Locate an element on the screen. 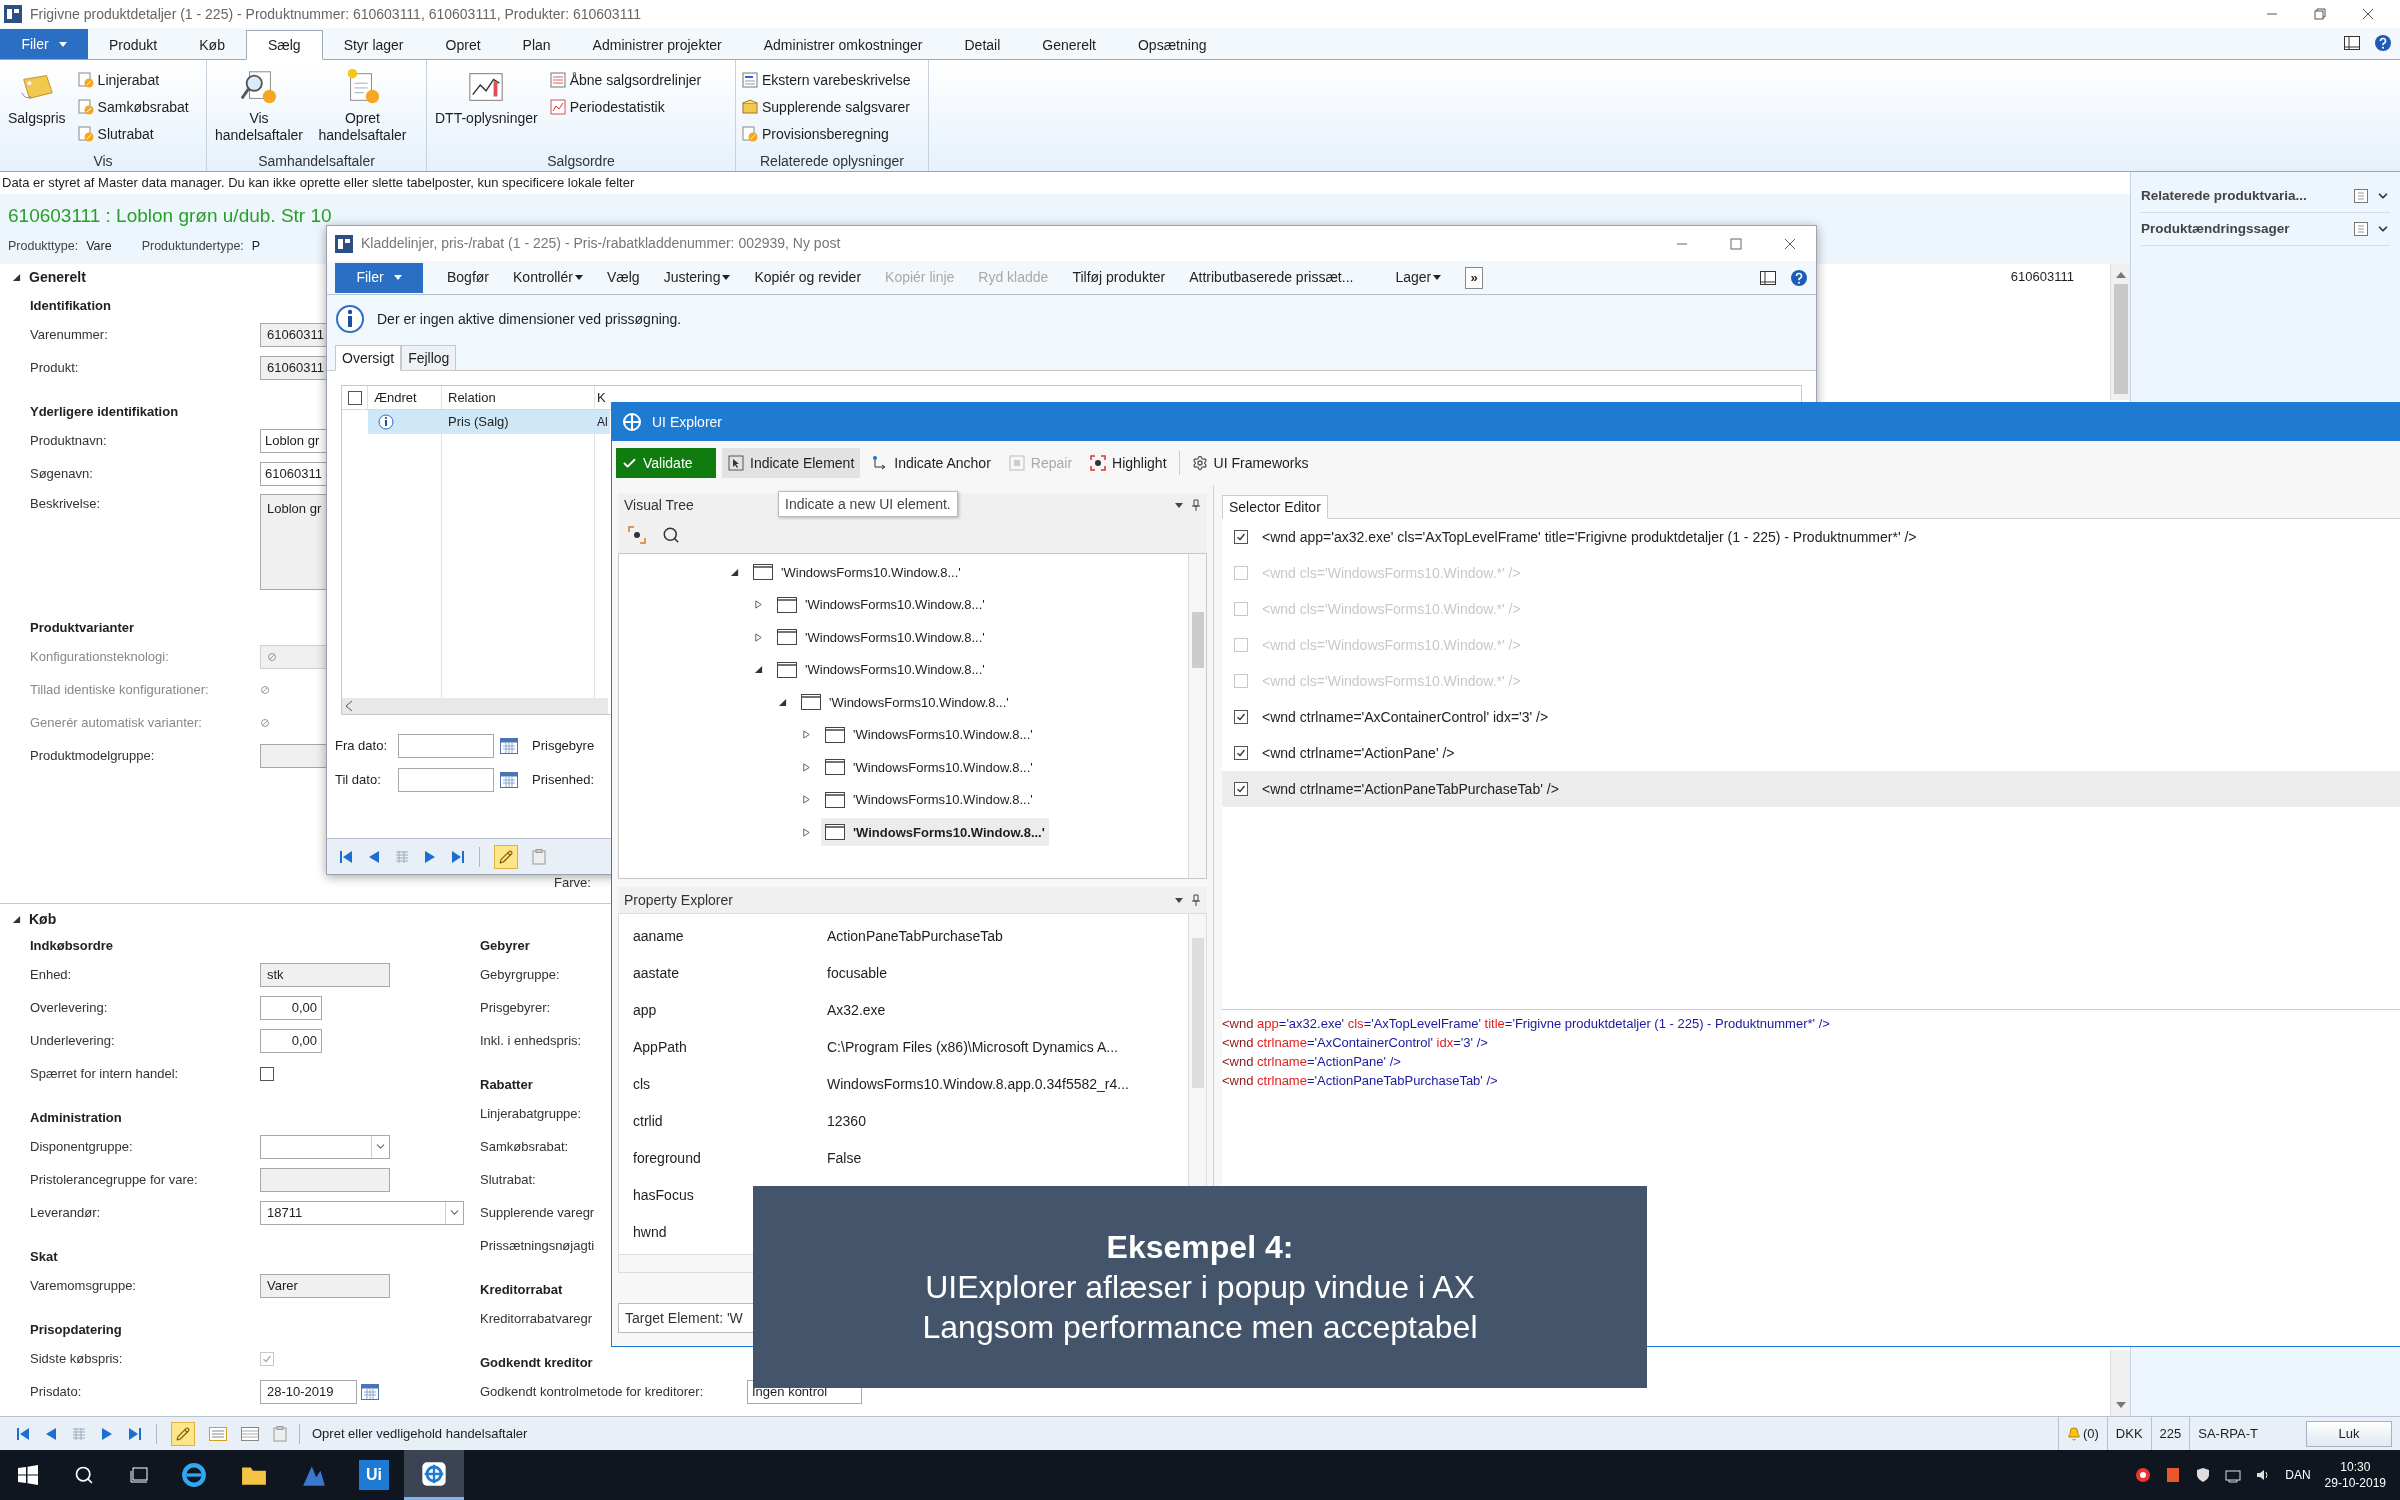 Image resolution: width=2400 pixels, height=1500 pixels. ribbon-tab: Administrer projekter is located at coordinates (657, 45).